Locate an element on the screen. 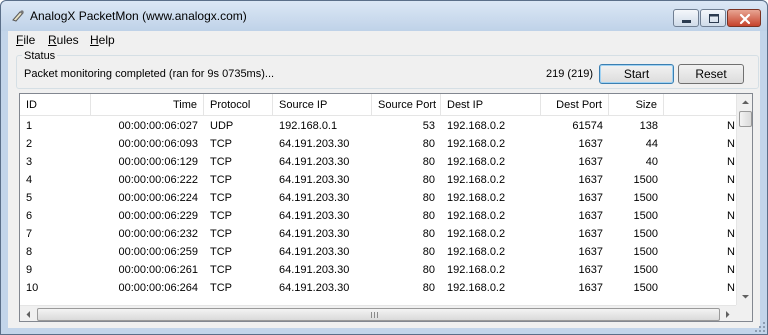 Image resolution: width=768 pixels, height=335 pixels. cell-id: 10 is located at coordinates (32, 288).